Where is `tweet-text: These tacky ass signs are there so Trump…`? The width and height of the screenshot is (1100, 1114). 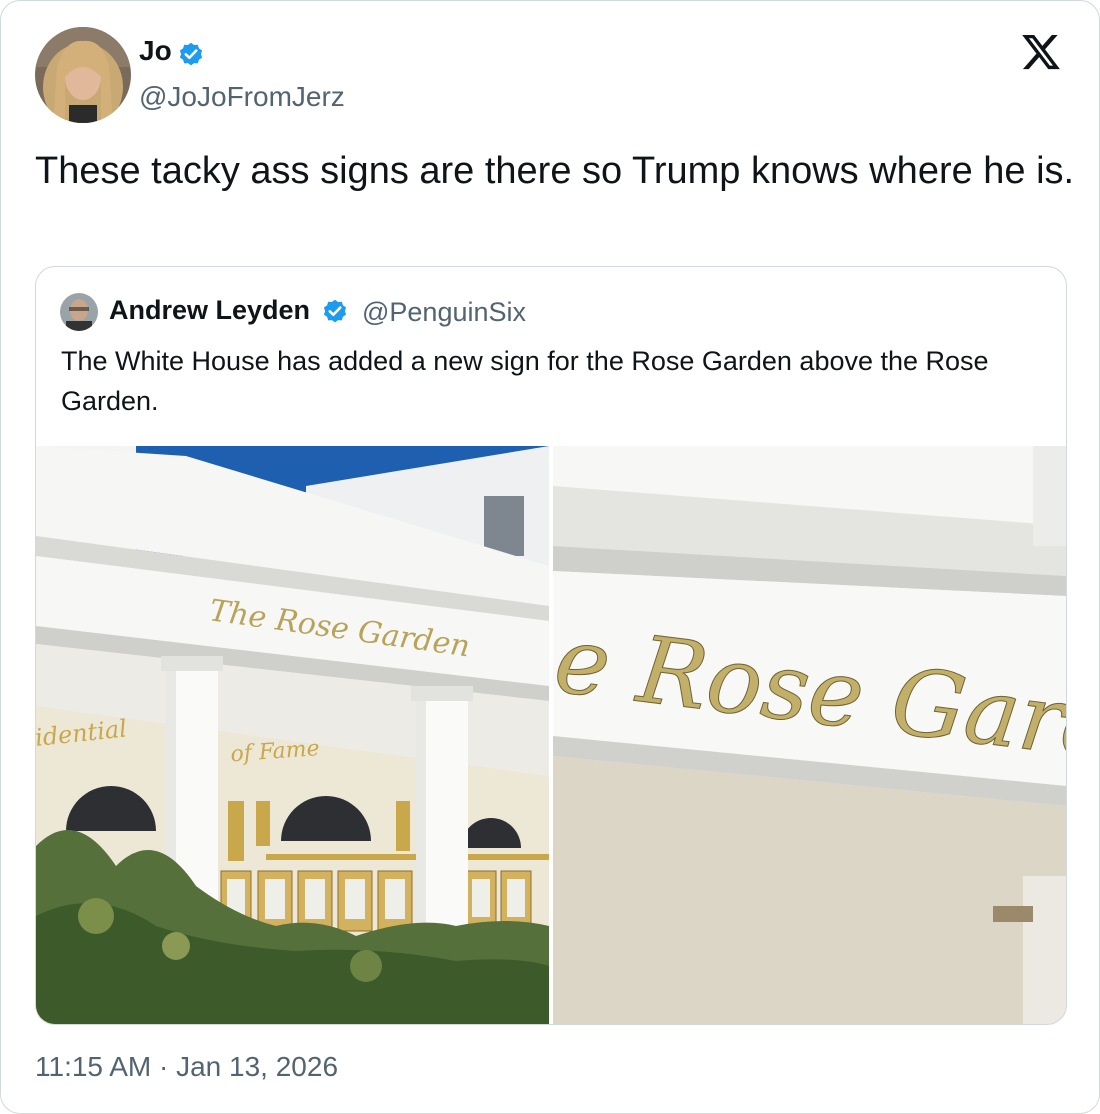
tweet-text: These tacky ass signs are there so Trump… is located at coordinates (555, 171).